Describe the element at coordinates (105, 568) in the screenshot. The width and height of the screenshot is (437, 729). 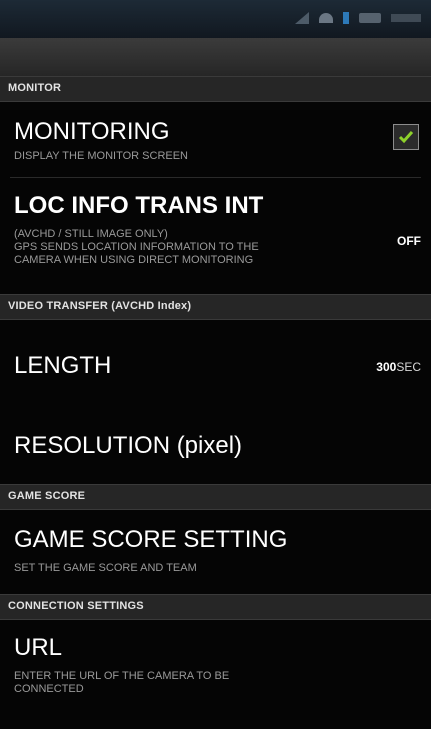
I see `setting-description: SET THE GAME SCORE AND TEAM` at that location.